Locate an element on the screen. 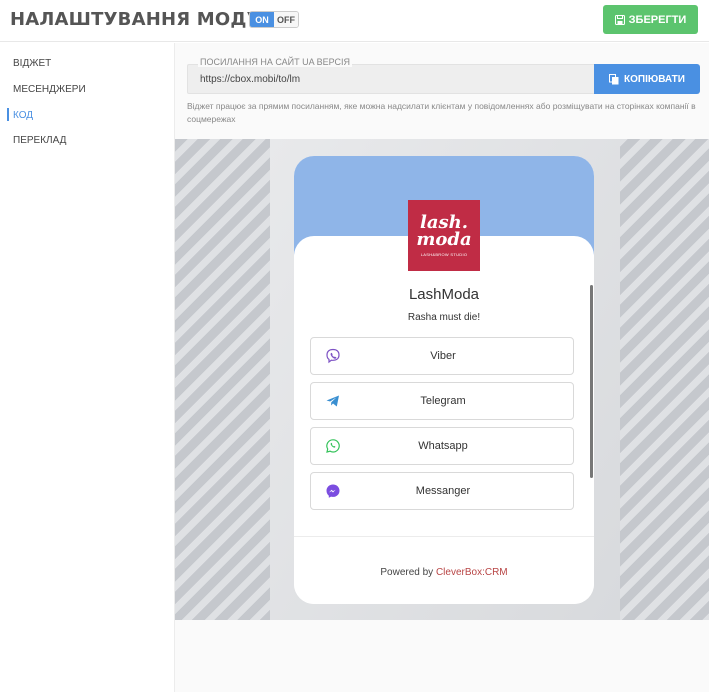  header-bar: НАЛАШТУВАННЯ МОДУЛЯ ON OFF ЗБЕРЕГТИ is located at coordinates (354, 21).